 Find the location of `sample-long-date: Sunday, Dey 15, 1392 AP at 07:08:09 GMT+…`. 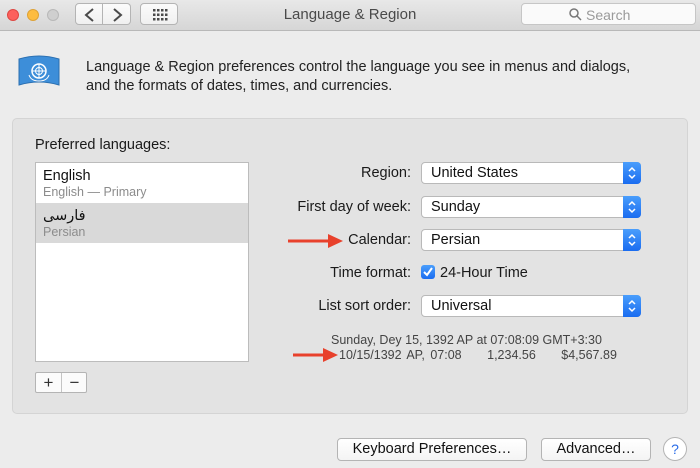

sample-long-date: Sunday, Dey 15, 1392 AP at 07:08:09 GMT+… is located at coordinates (466, 340).